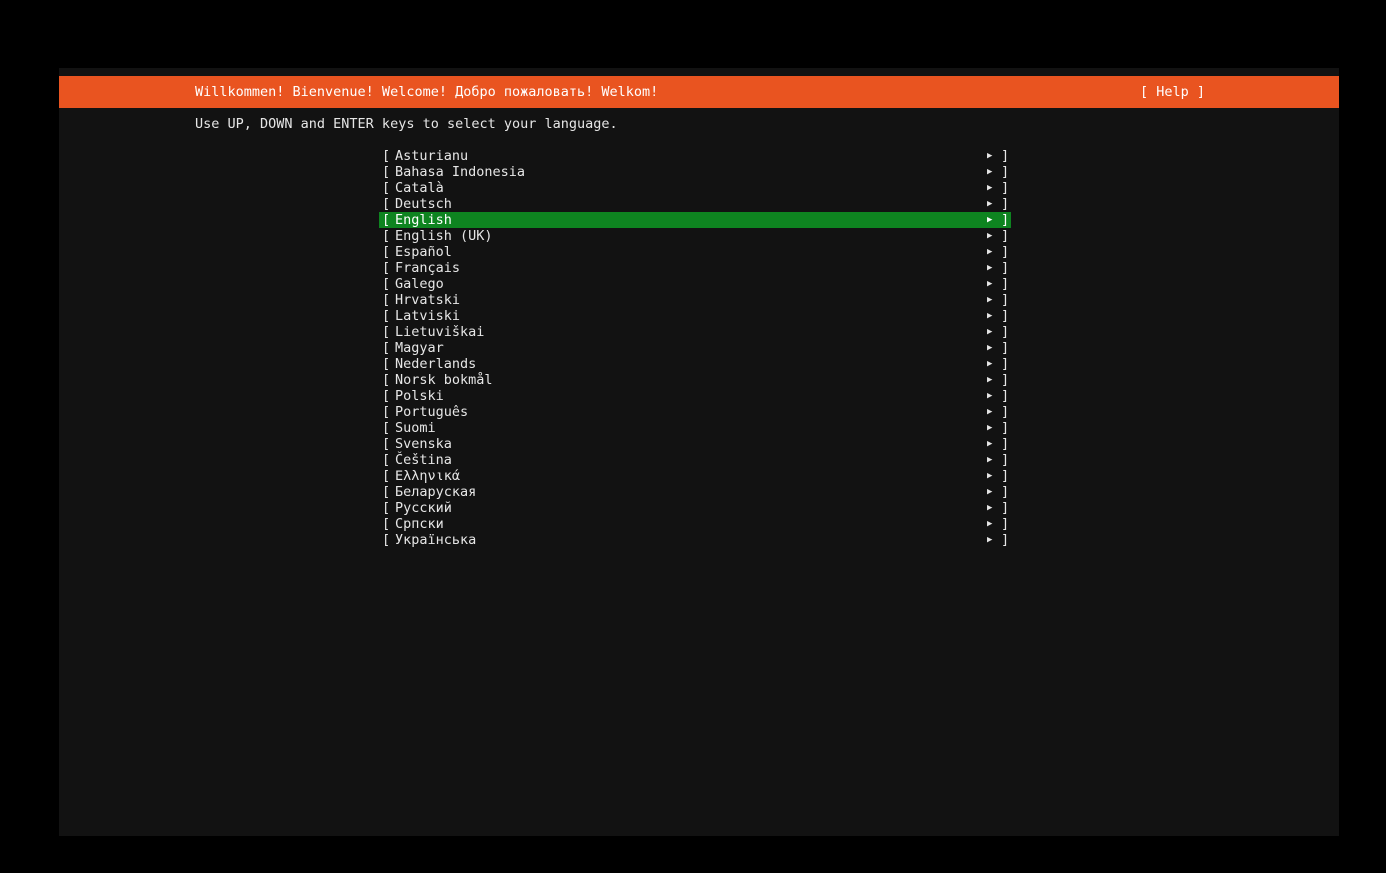 The height and width of the screenshot is (873, 1386). Describe the element at coordinates (695, 188) in the screenshot. I see `language-option: [Català ▶]` at that location.